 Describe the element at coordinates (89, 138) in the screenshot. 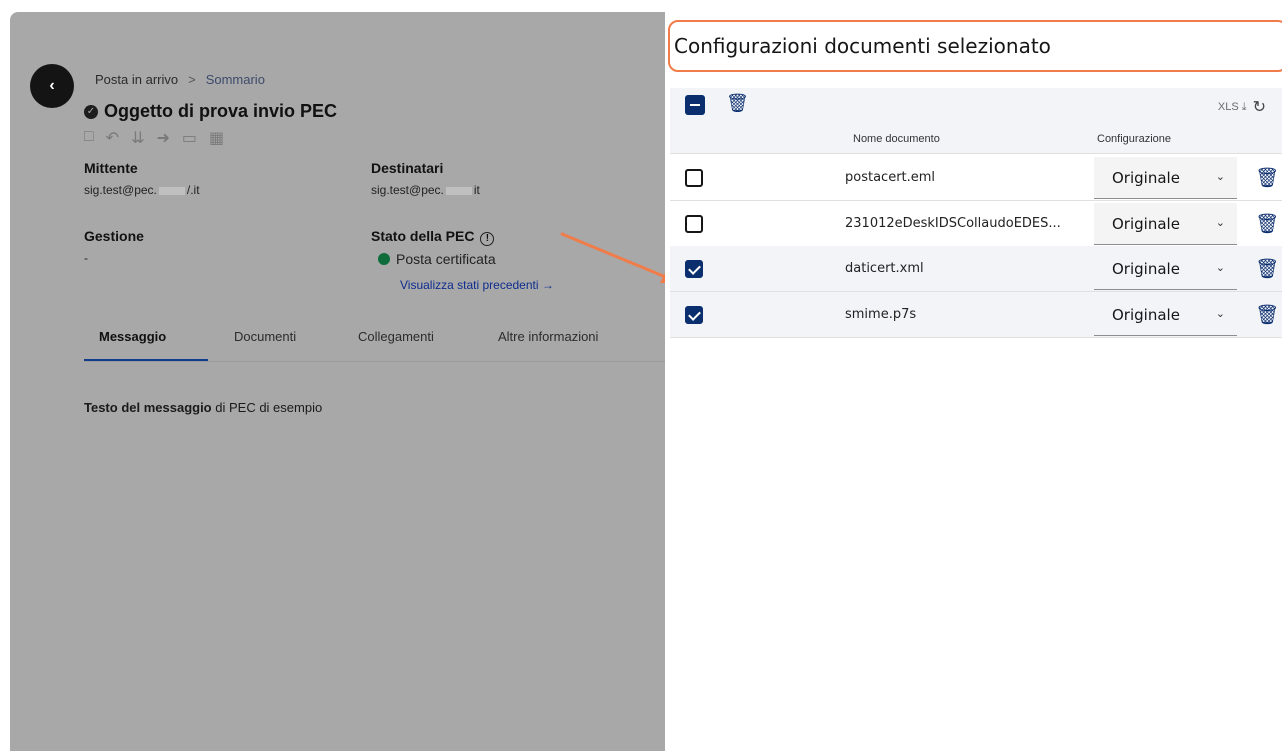

I see `new-doc-icon: □` at that location.